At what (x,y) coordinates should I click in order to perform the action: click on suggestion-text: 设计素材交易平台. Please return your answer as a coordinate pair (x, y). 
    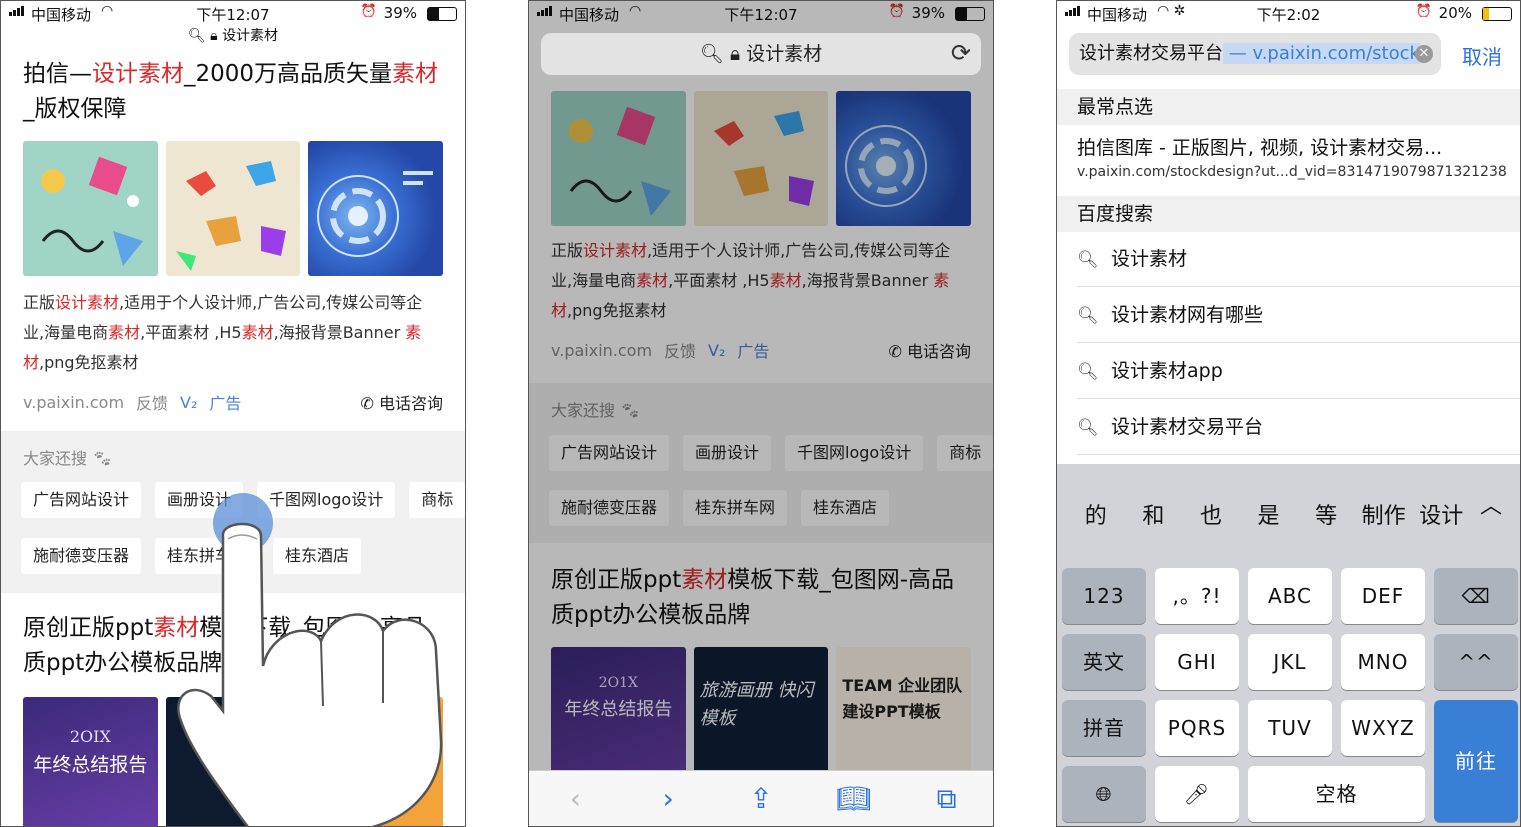
    Looking at the image, I should click on (1187, 427).